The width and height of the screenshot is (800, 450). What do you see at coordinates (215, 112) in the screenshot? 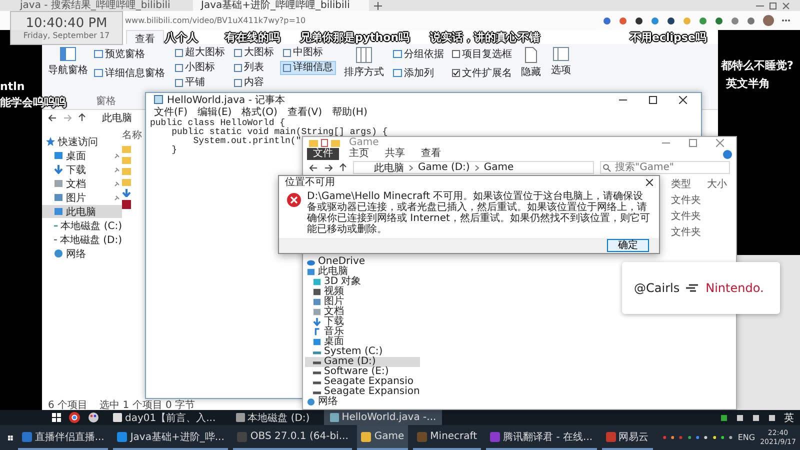
I see `menu-item: 编辑(E)` at bounding box center [215, 112].